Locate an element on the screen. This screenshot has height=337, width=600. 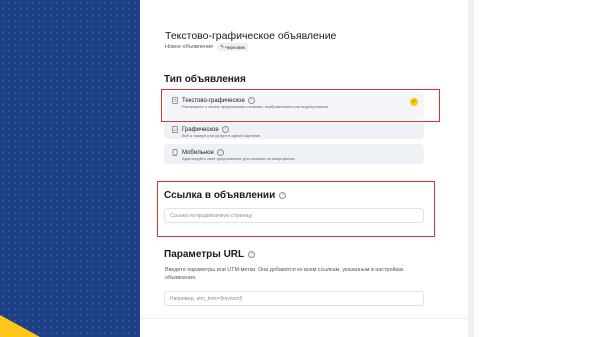
ad-type-option-title: Графическое ? is located at coordinates (205, 129).